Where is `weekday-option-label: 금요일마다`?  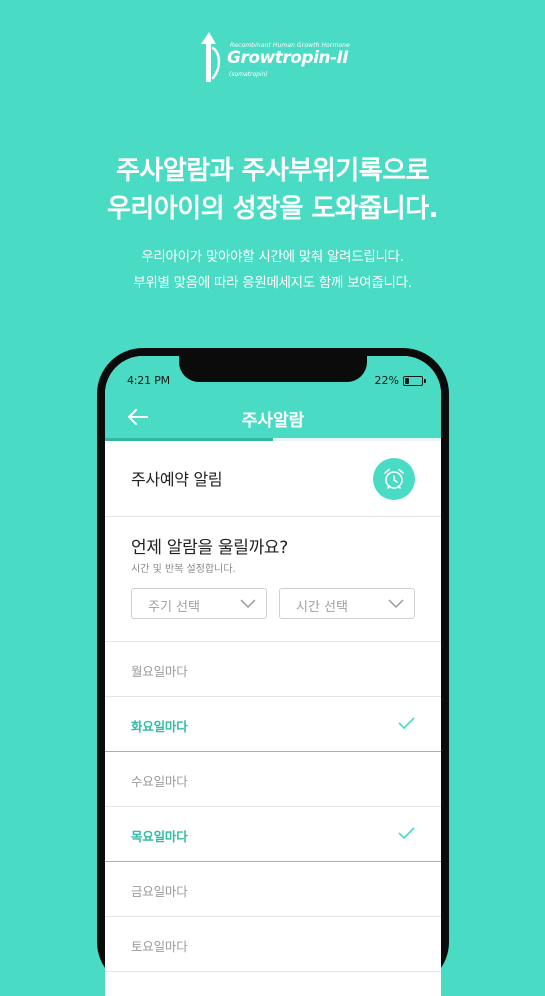 weekday-option-label: 금요일마다 is located at coordinates (159, 891).